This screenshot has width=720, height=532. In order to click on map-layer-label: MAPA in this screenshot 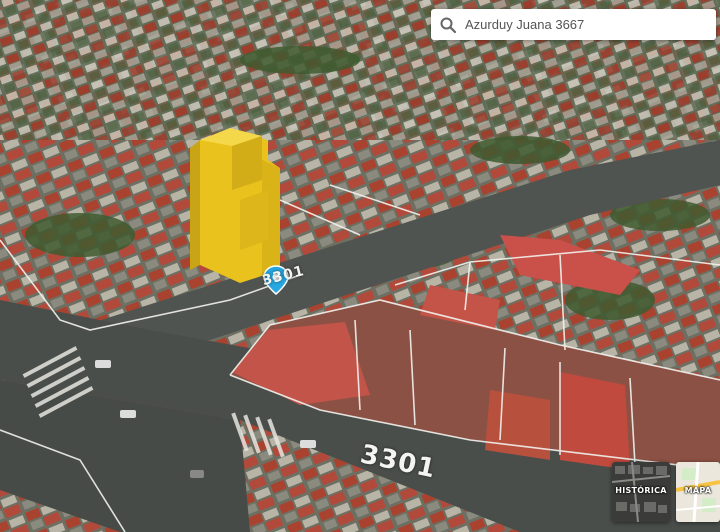, I will do `click(698, 490)`.